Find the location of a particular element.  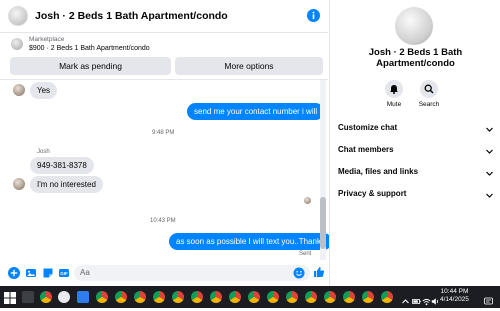

system-clock: 10:44 PM 4/14/2025 is located at coordinates (454, 296).